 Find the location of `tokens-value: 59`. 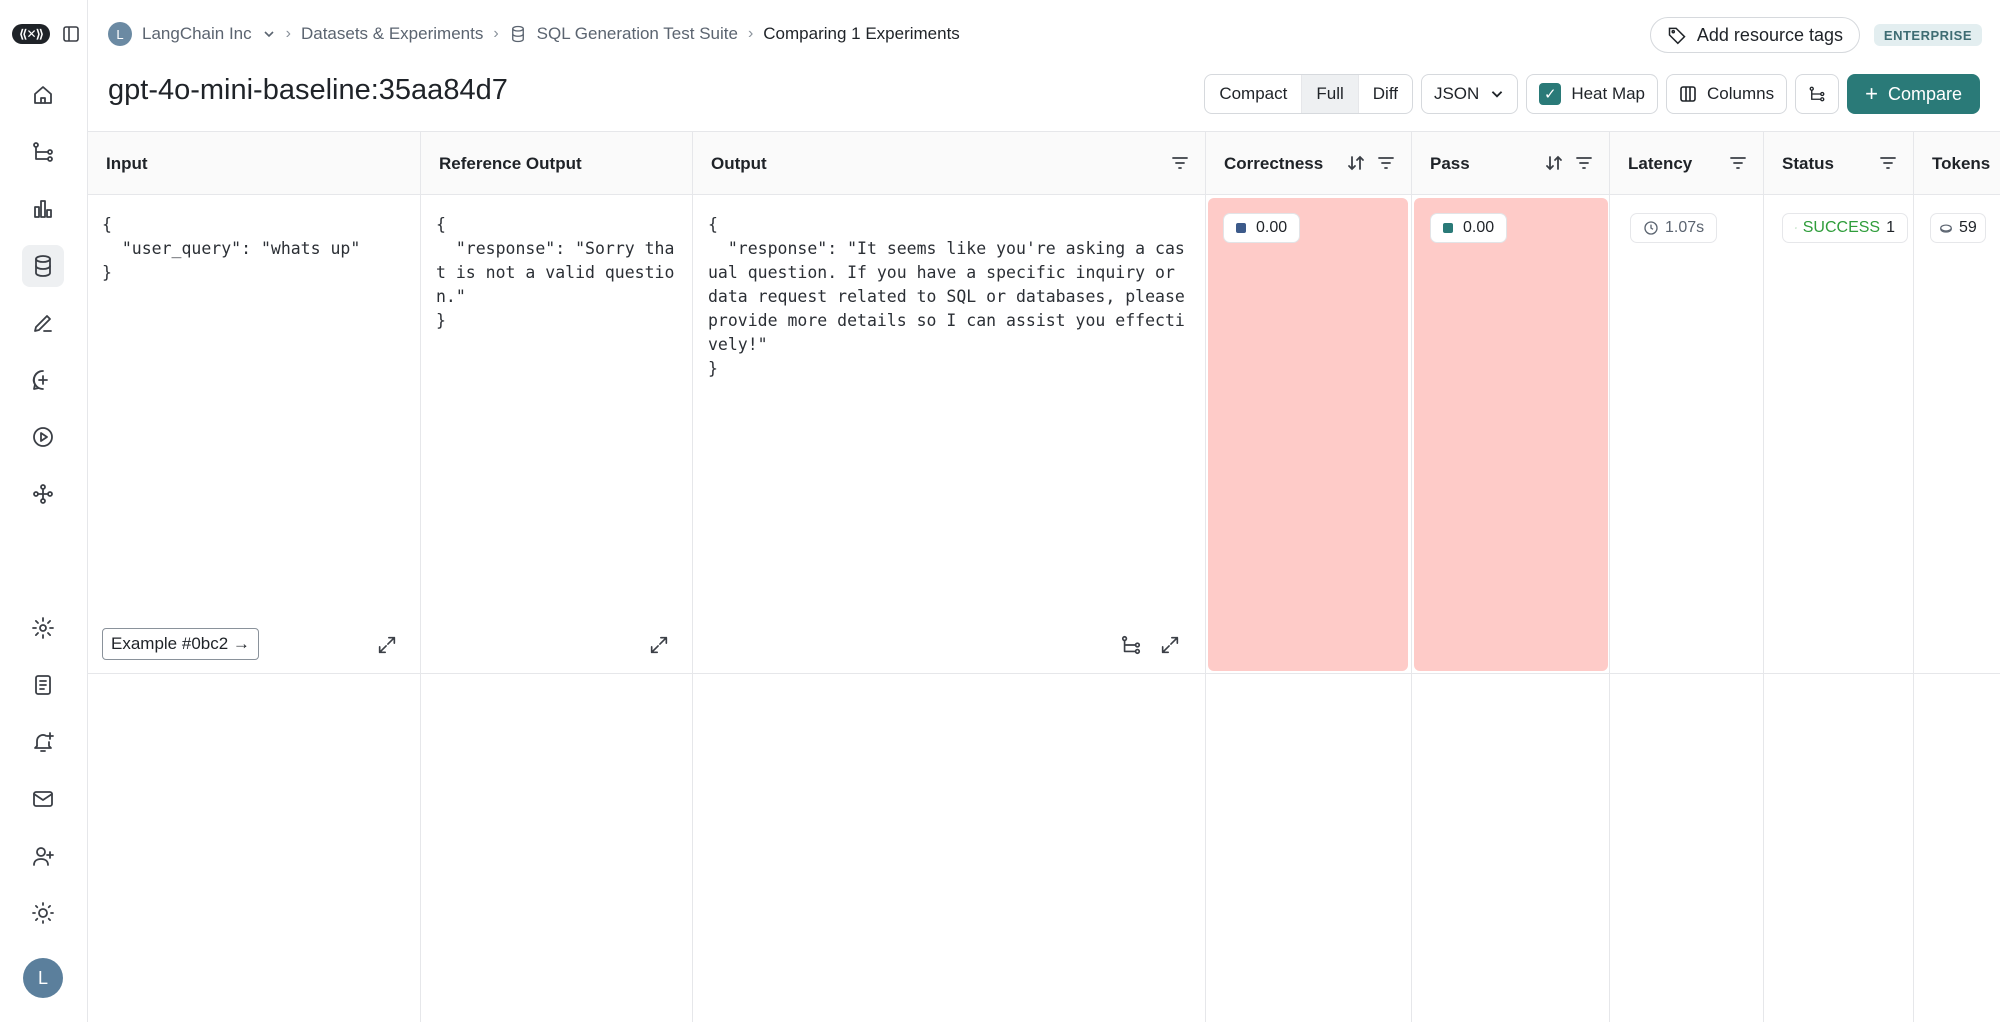

tokens-value: 59 is located at coordinates (1958, 228).